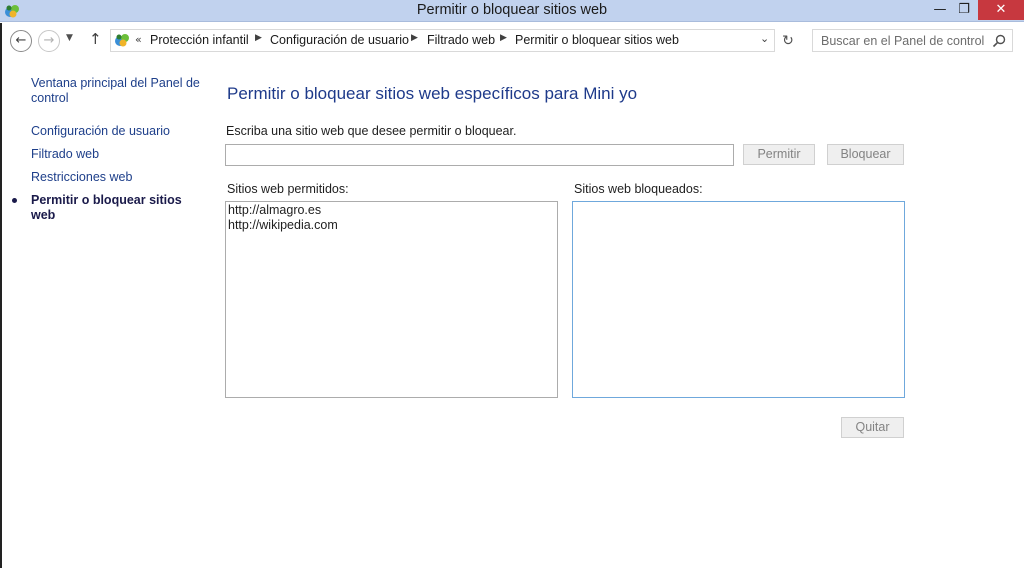  Describe the element at coordinates (391, 225) in the screenshot. I see `list-item: http://wikipedia.com` at that location.